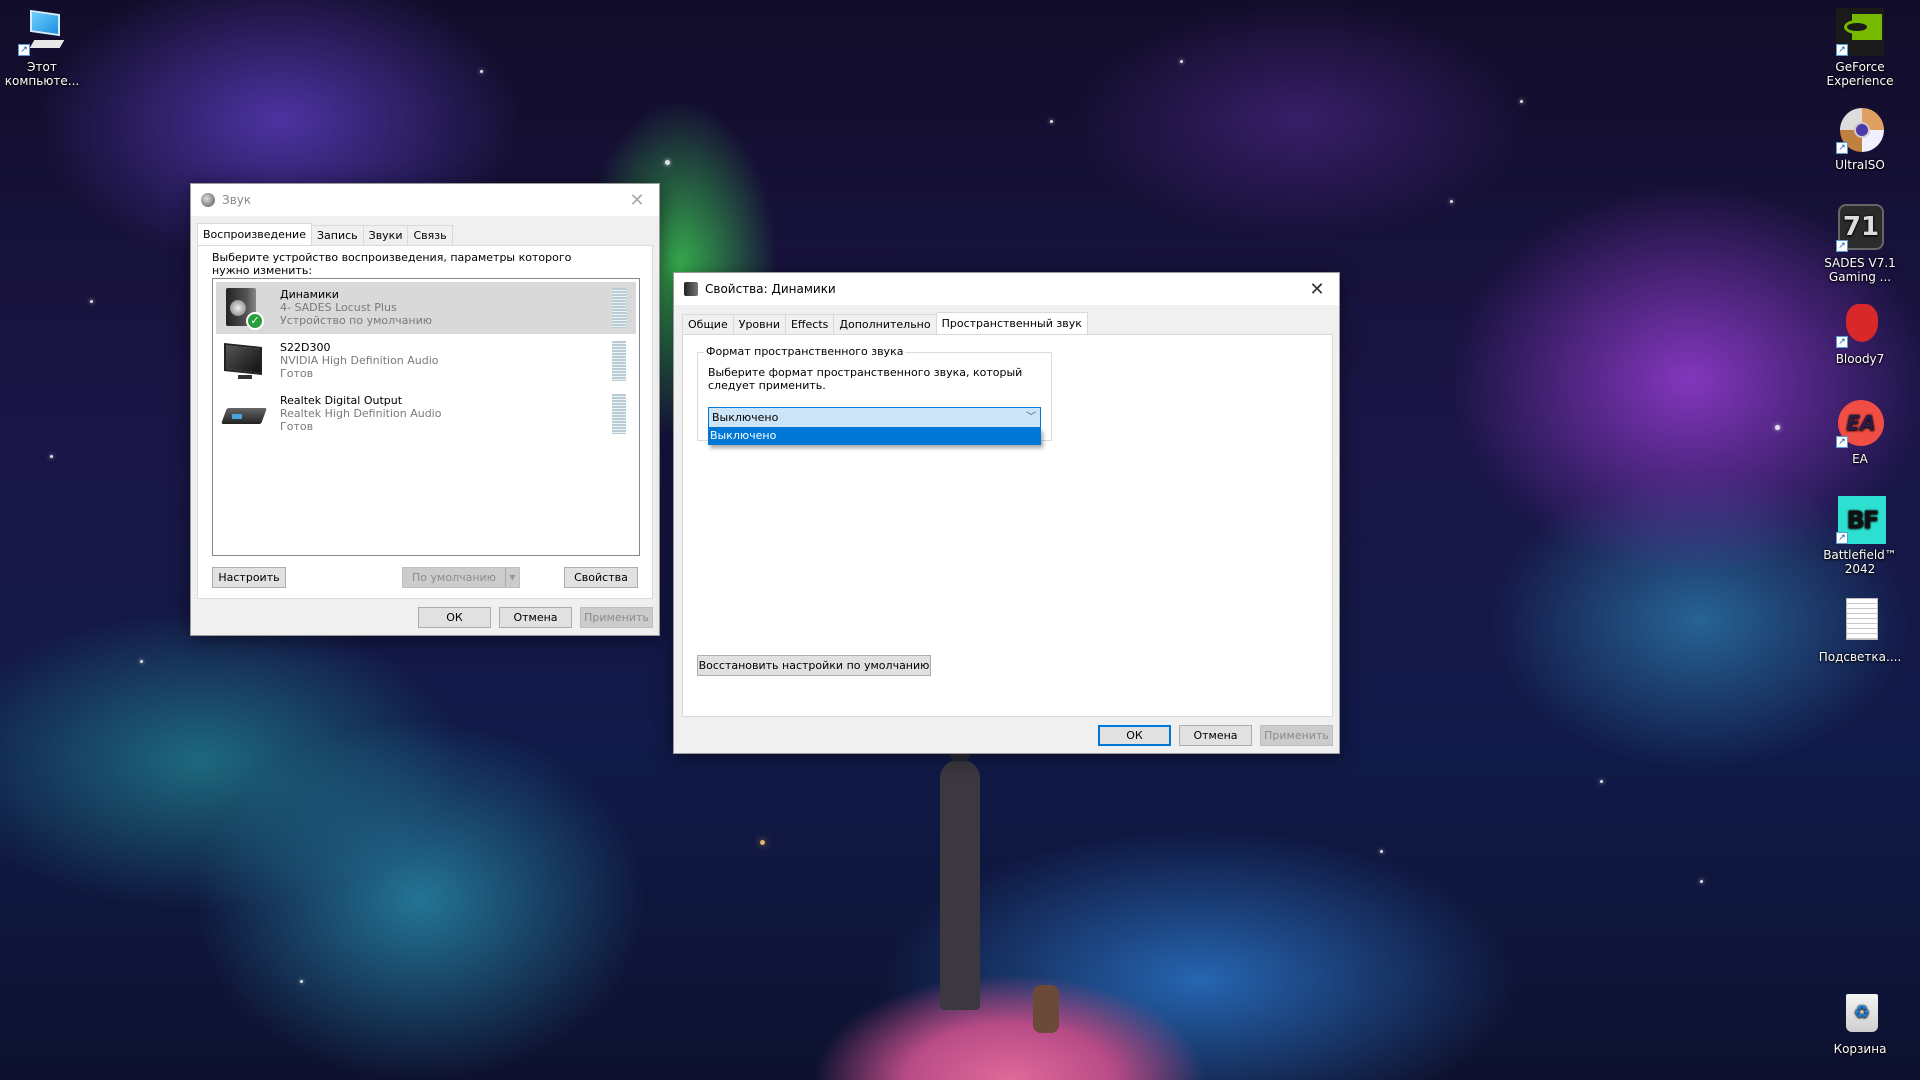 The height and width of the screenshot is (1080, 1920). What do you see at coordinates (243, 309) in the screenshot?
I see `speaker-icon: ✓` at bounding box center [243, 309].